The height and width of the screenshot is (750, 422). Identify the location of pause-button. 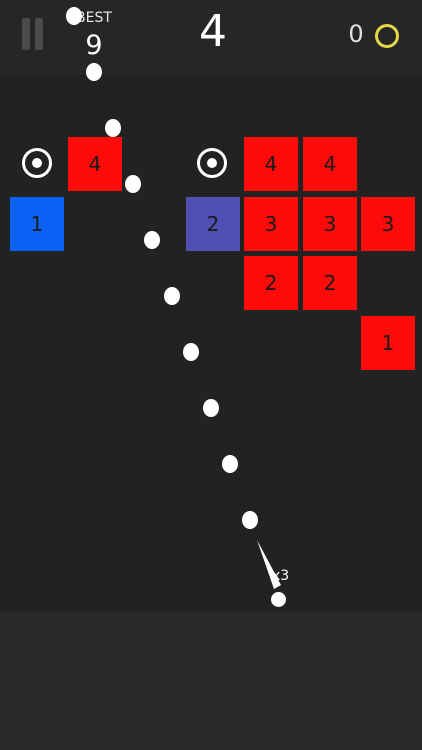
(33, 34).